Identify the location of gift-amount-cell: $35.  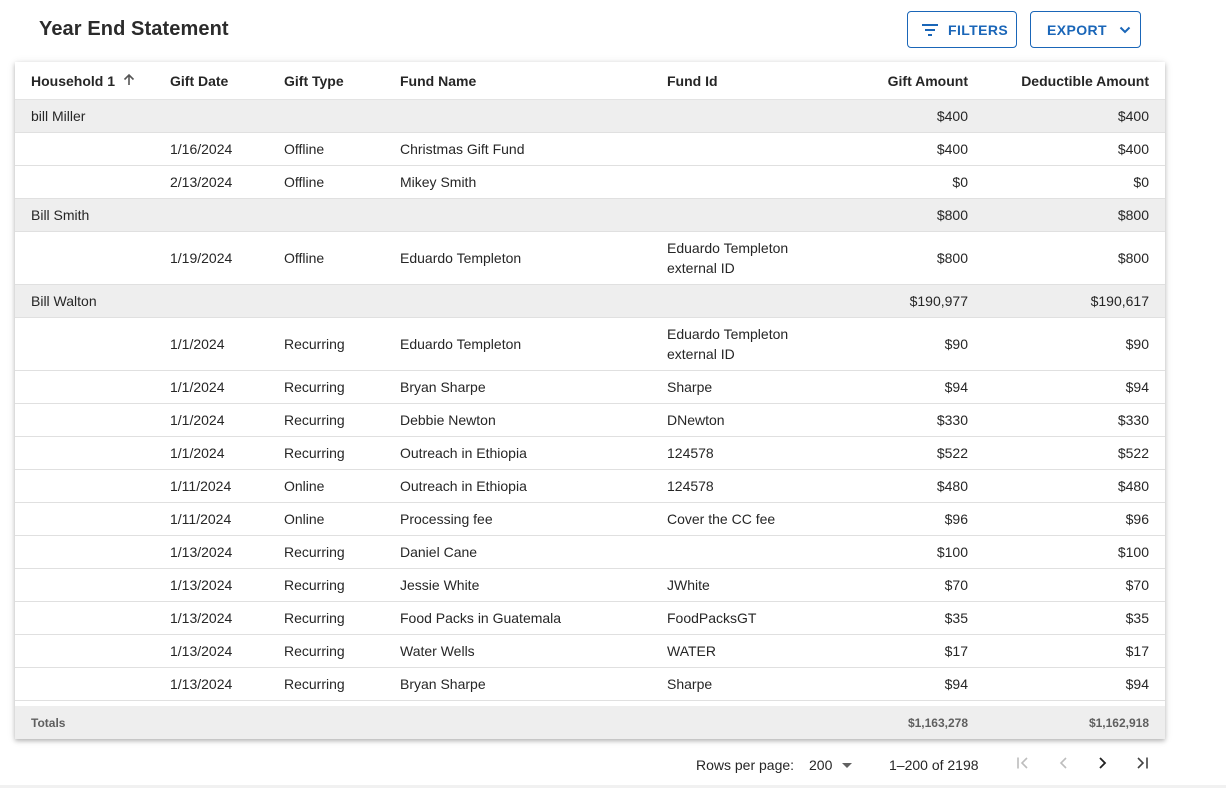
(956, 618).